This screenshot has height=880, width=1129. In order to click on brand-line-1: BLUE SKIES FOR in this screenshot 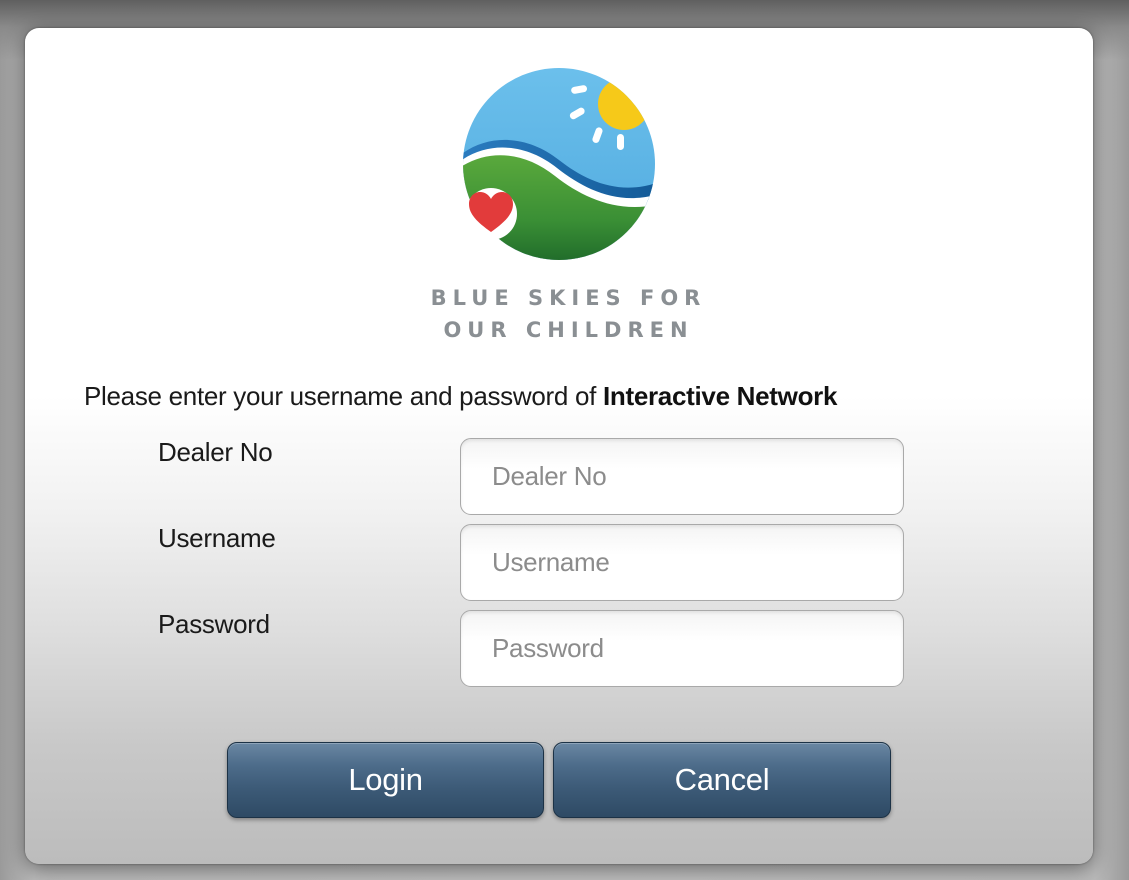, I will do `click(568, 298)`.